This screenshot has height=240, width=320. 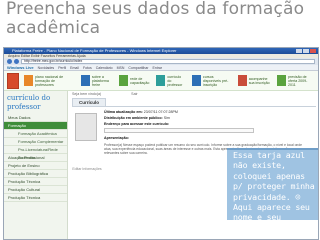 What do you see at coordinates (299, 51) in the screenshot?
I see `minimize-button` at bounding box center [299, 51].